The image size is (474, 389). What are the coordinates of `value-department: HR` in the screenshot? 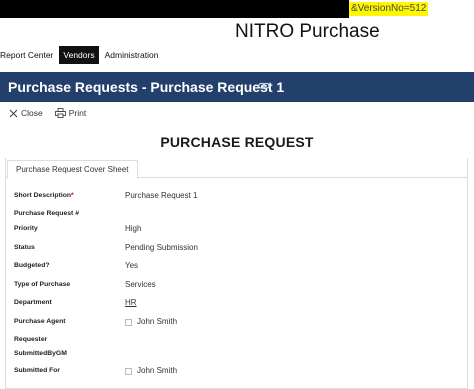 It's located at (131, 303).